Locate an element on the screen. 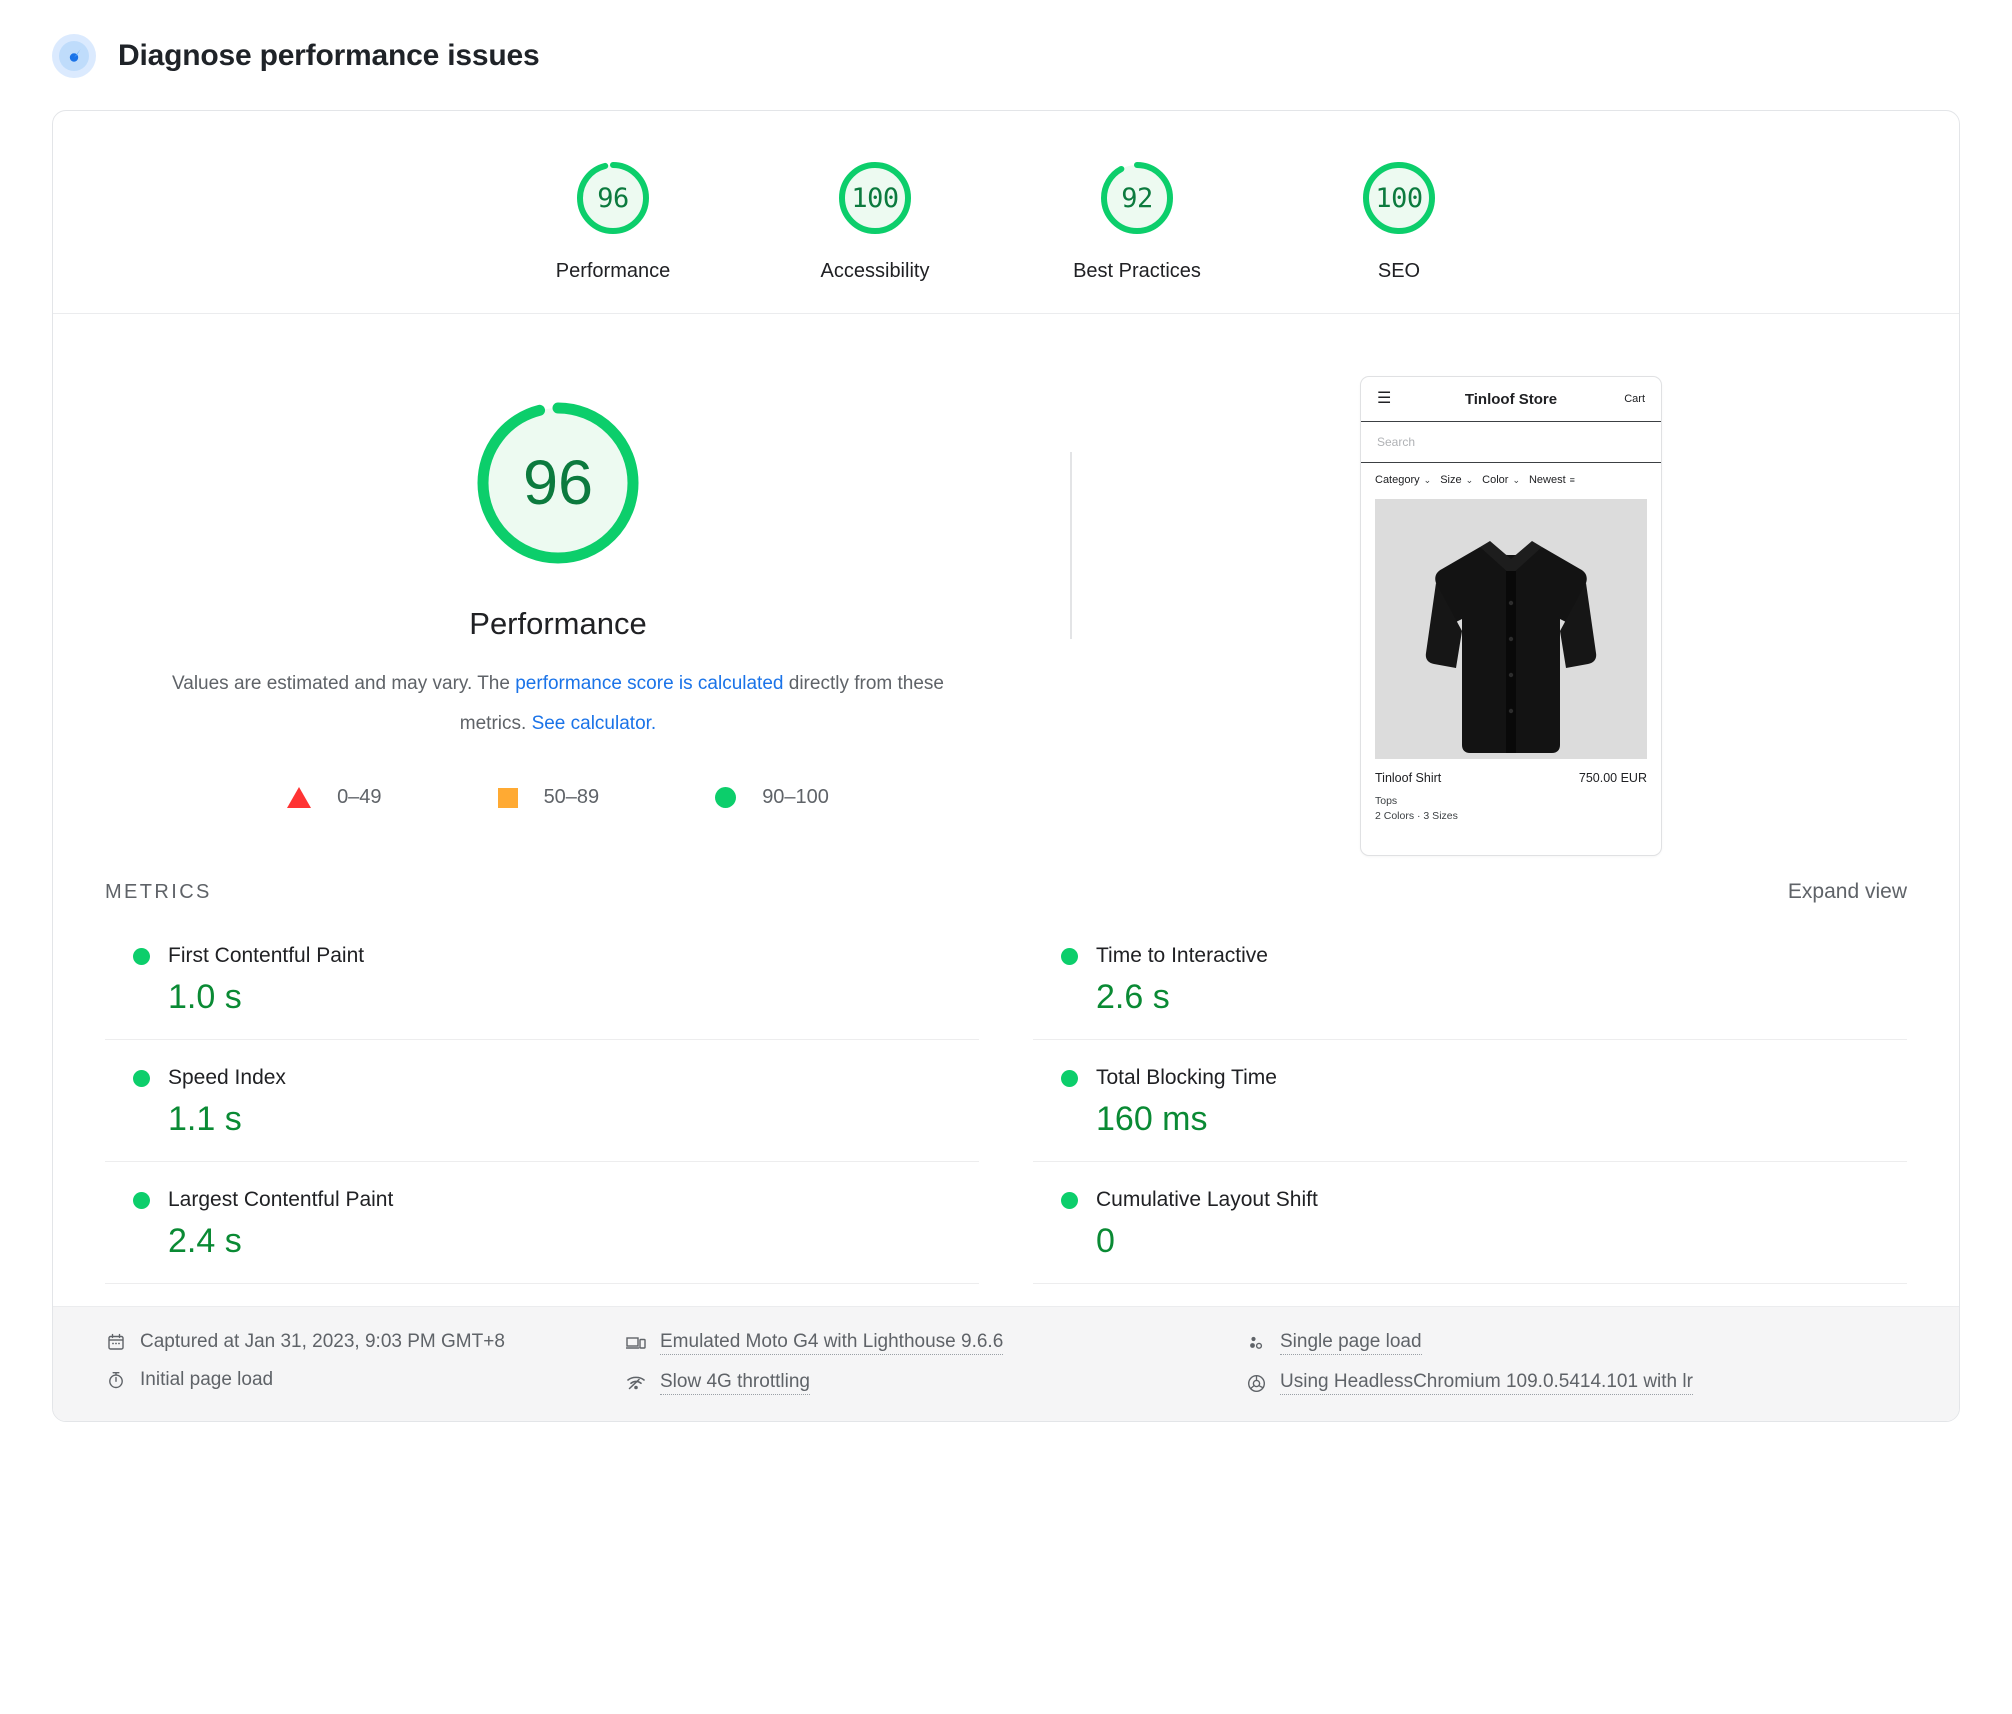 The image size is (2012, 1714). expand-view-button: Expand view is located at coordinates (1847, 892).